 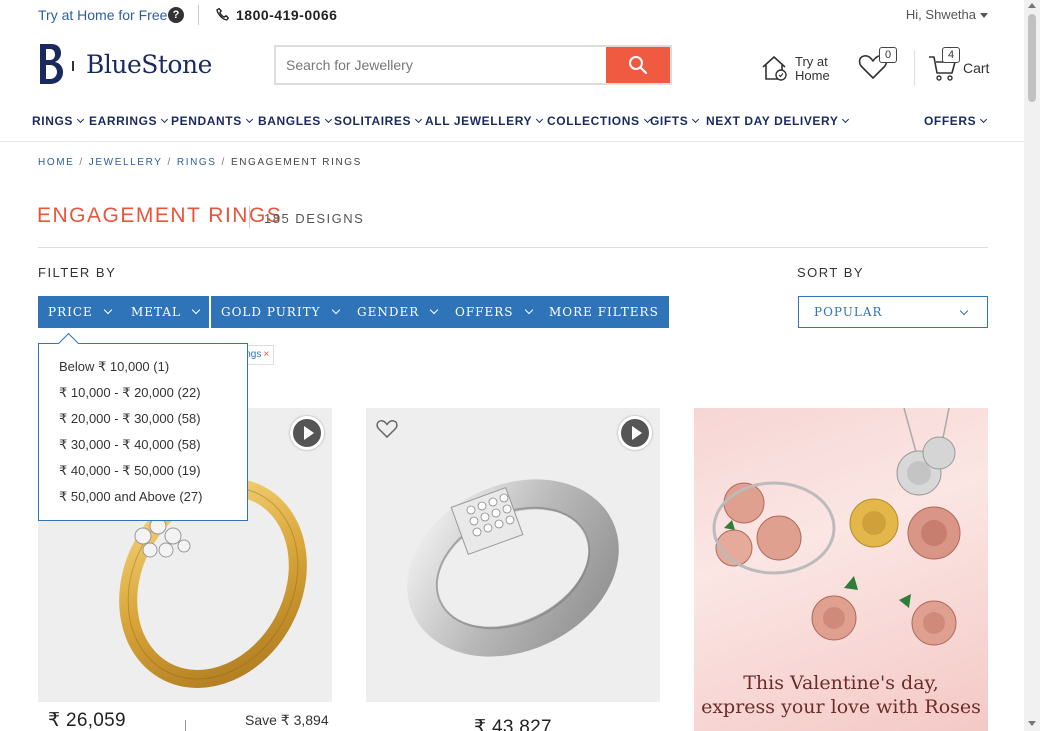 I want to click on greeting-text: Hi, Shwetha, so click(x=940, y=14).